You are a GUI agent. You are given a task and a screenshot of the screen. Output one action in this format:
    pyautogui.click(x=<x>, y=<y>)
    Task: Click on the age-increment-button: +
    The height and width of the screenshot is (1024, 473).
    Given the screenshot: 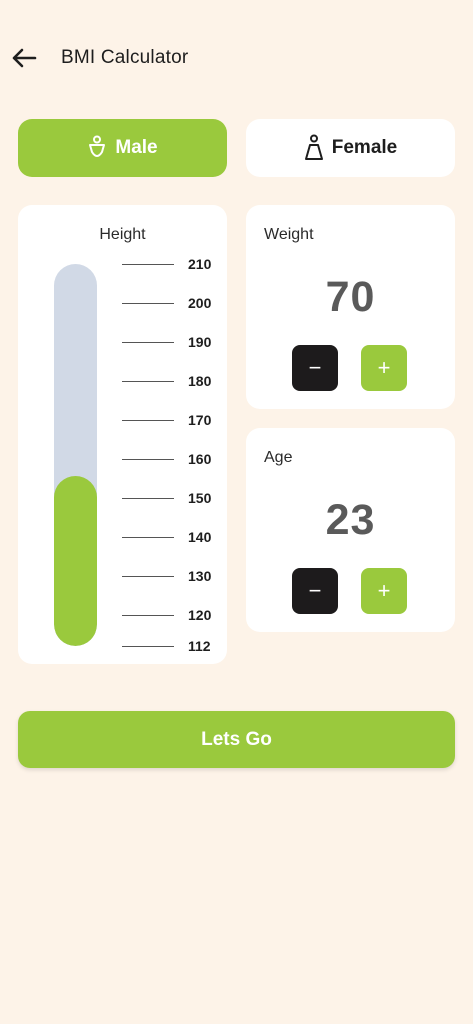 What is the action you would take?
    pyautogui.click(x=384, y=591)
    